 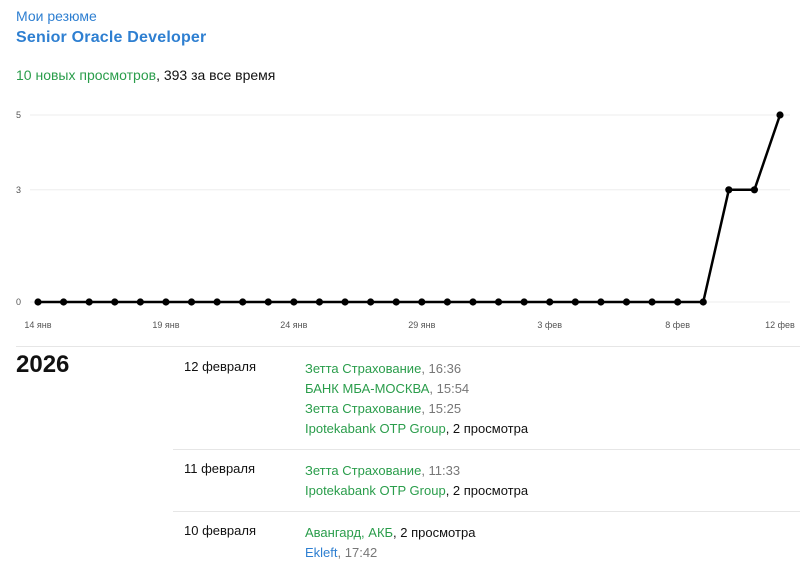 I want to click on x-tick-label: 14 янв, so click(x=37, y=325).